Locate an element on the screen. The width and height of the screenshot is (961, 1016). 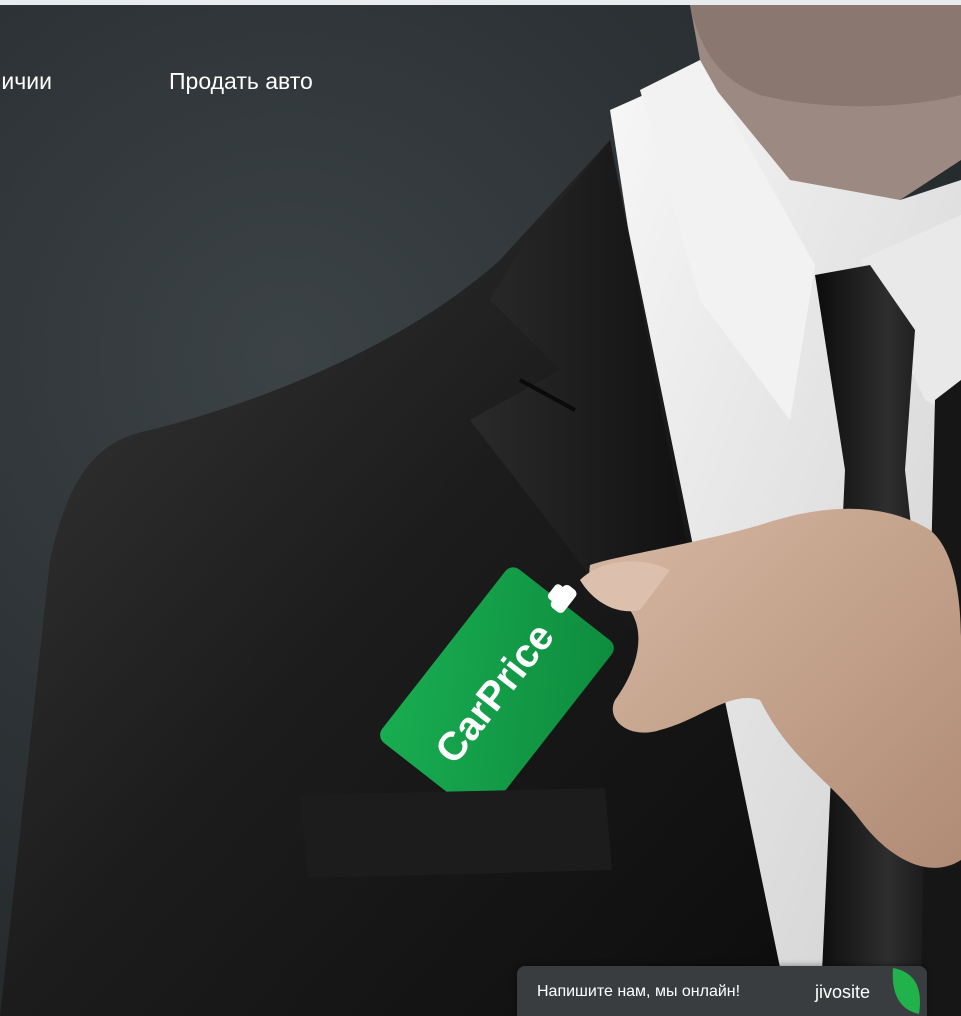
nav-link-in-stock: личии is located at coordinates (26, 81).